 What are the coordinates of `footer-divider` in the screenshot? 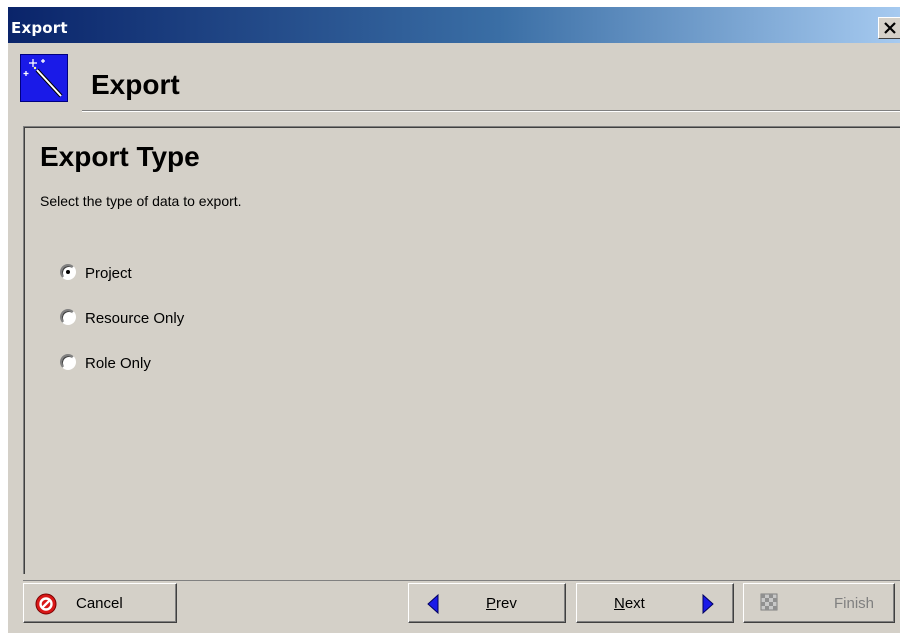 It's located at (461, 580).